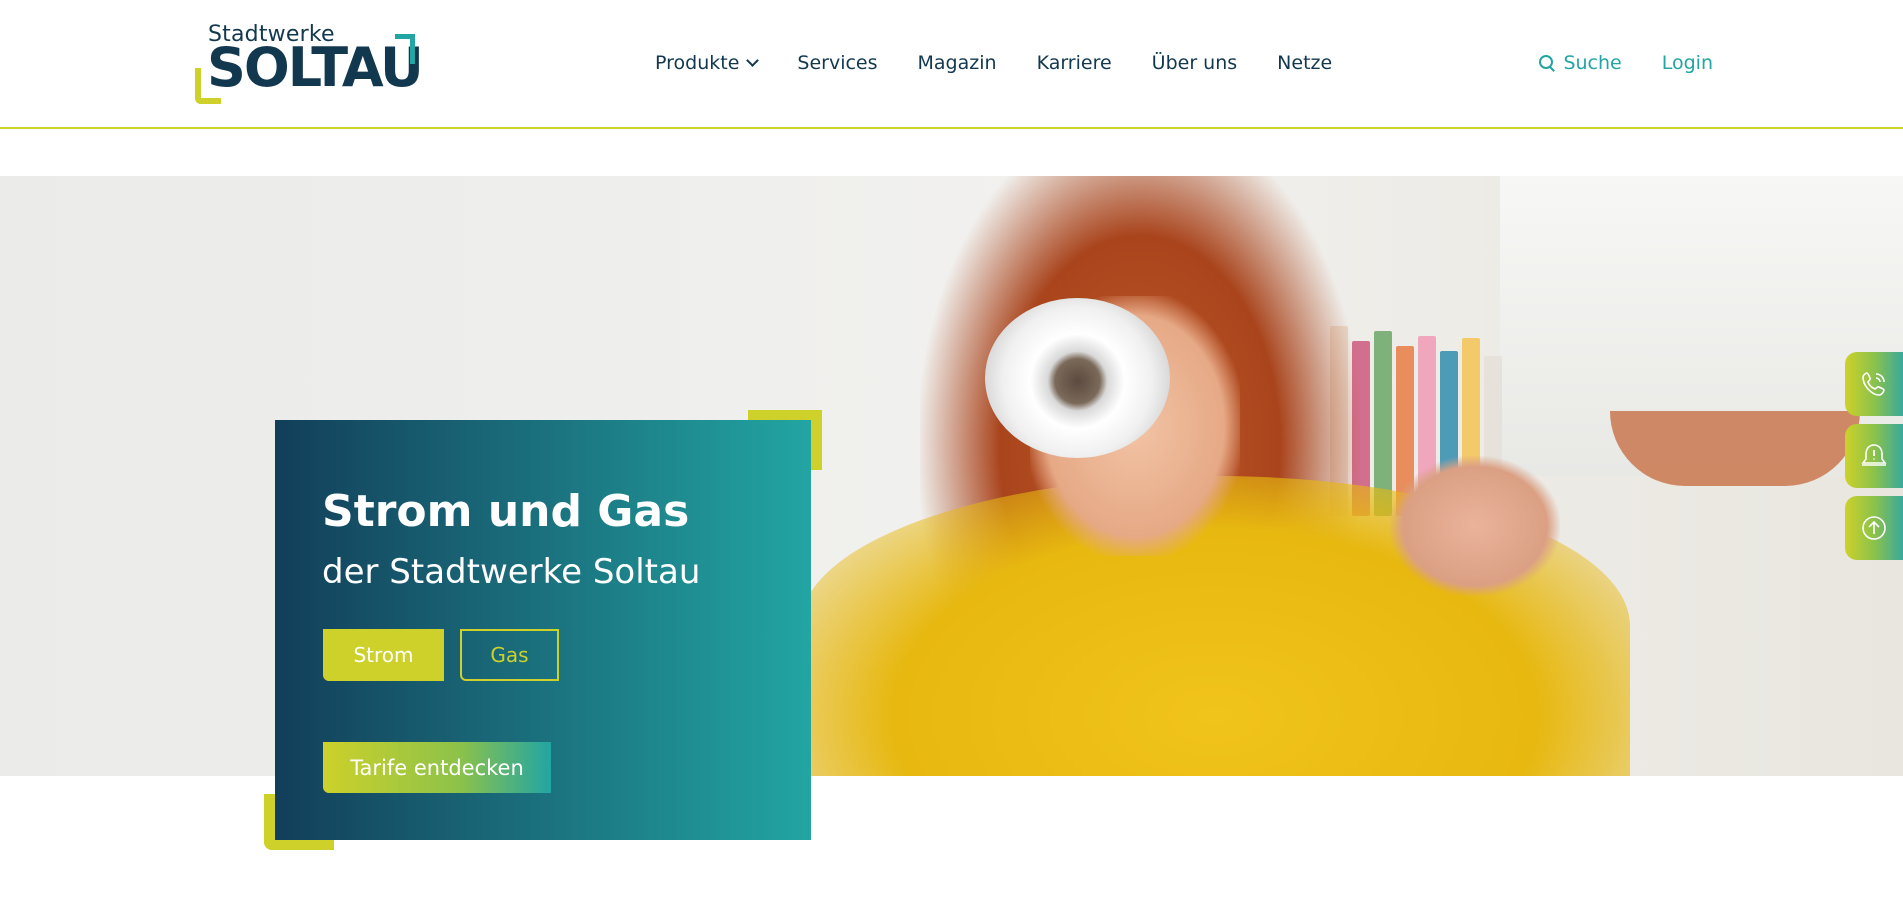 This screenshot has height=911, width=1903. Describe the element at coordinates (405, 49) in the screenshot. I see `logo-bracket-right` at that location.